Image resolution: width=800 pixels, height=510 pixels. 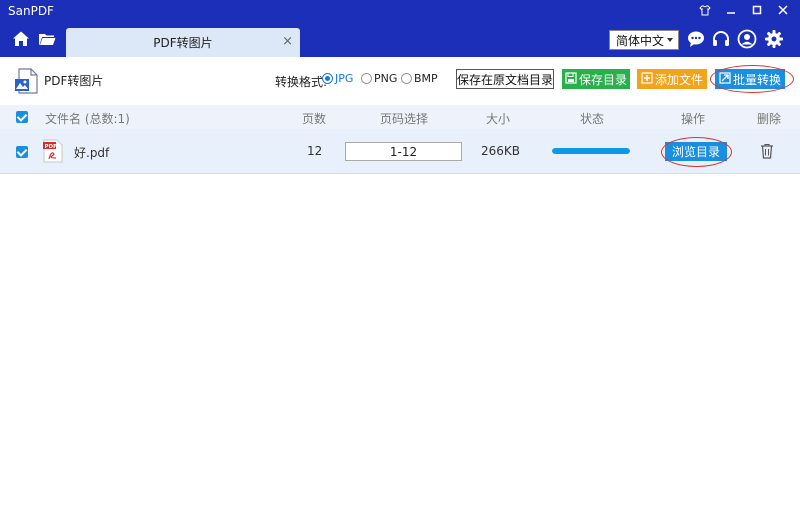 I want to click on header-status: 状态, so click(x=592, y=119).